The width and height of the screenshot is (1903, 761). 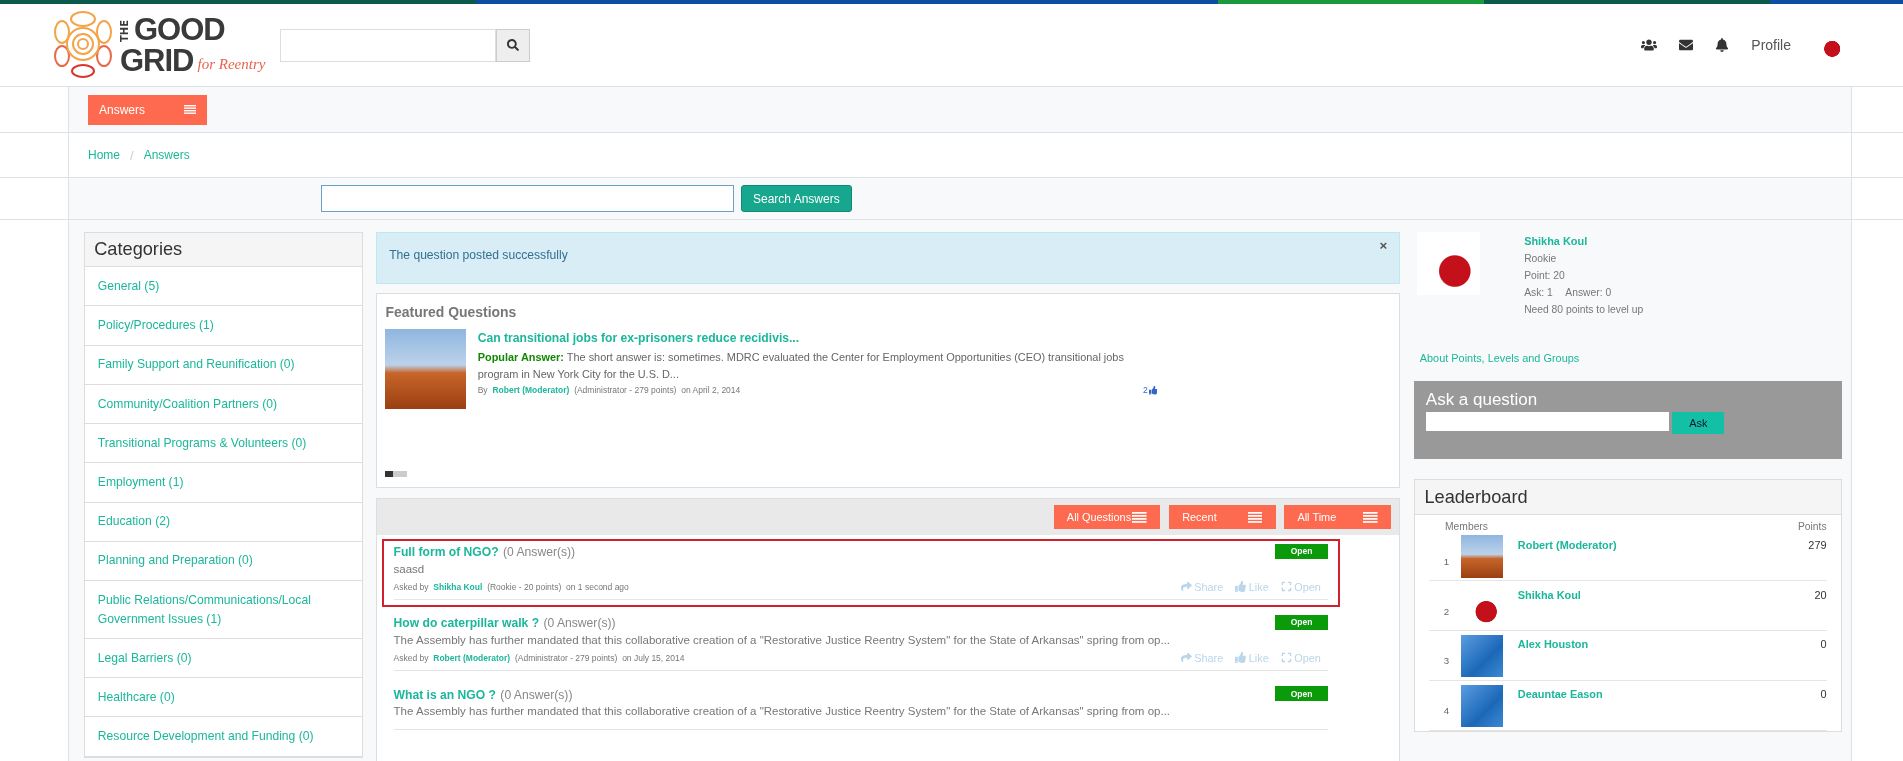 What do you see at coordinates (104, 155) in the screenshot?
I see `breadcrumb-link: Home` at bounding box center [104, 155].